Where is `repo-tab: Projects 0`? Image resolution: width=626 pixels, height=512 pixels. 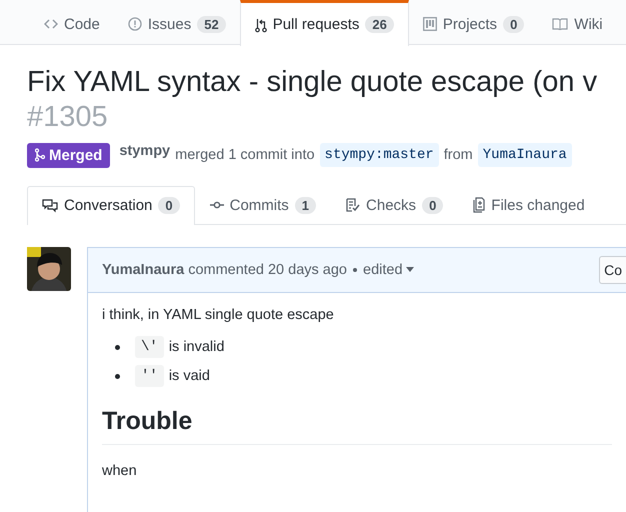
repo-tab: Projects 0 is located at coordinates (473, 22).